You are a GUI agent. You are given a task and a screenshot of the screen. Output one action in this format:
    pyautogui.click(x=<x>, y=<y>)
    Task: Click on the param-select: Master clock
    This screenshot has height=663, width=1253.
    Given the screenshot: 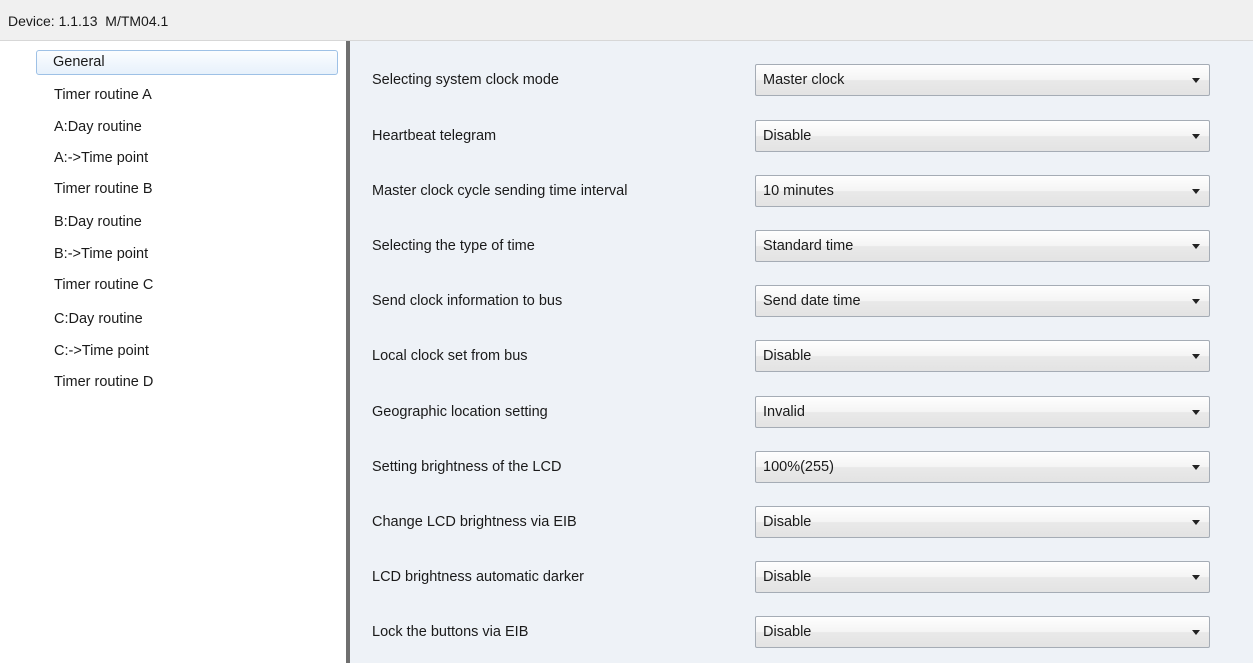 What is the action you would take?
    pyautogui.click(x=982, y=80)
    